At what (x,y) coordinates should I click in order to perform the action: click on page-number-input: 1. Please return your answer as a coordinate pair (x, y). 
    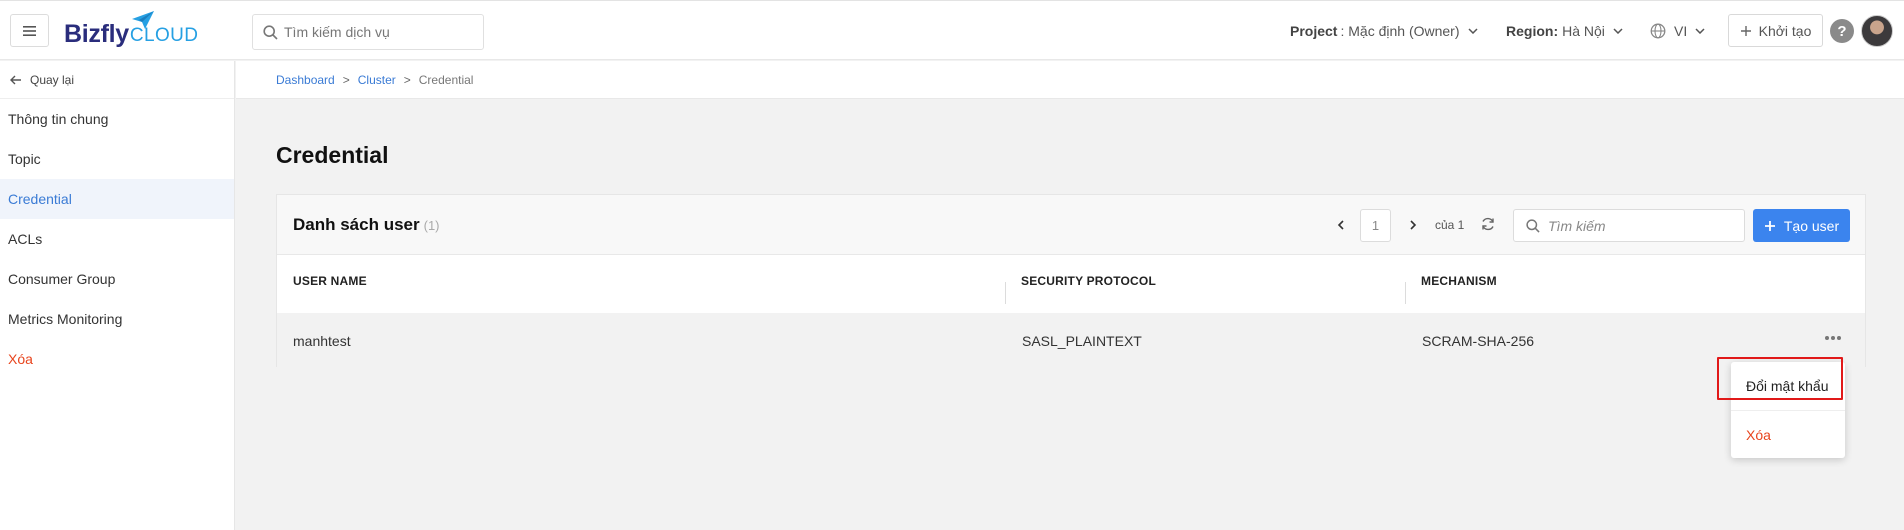
    Looking at the image, I should click on (1375, 225).